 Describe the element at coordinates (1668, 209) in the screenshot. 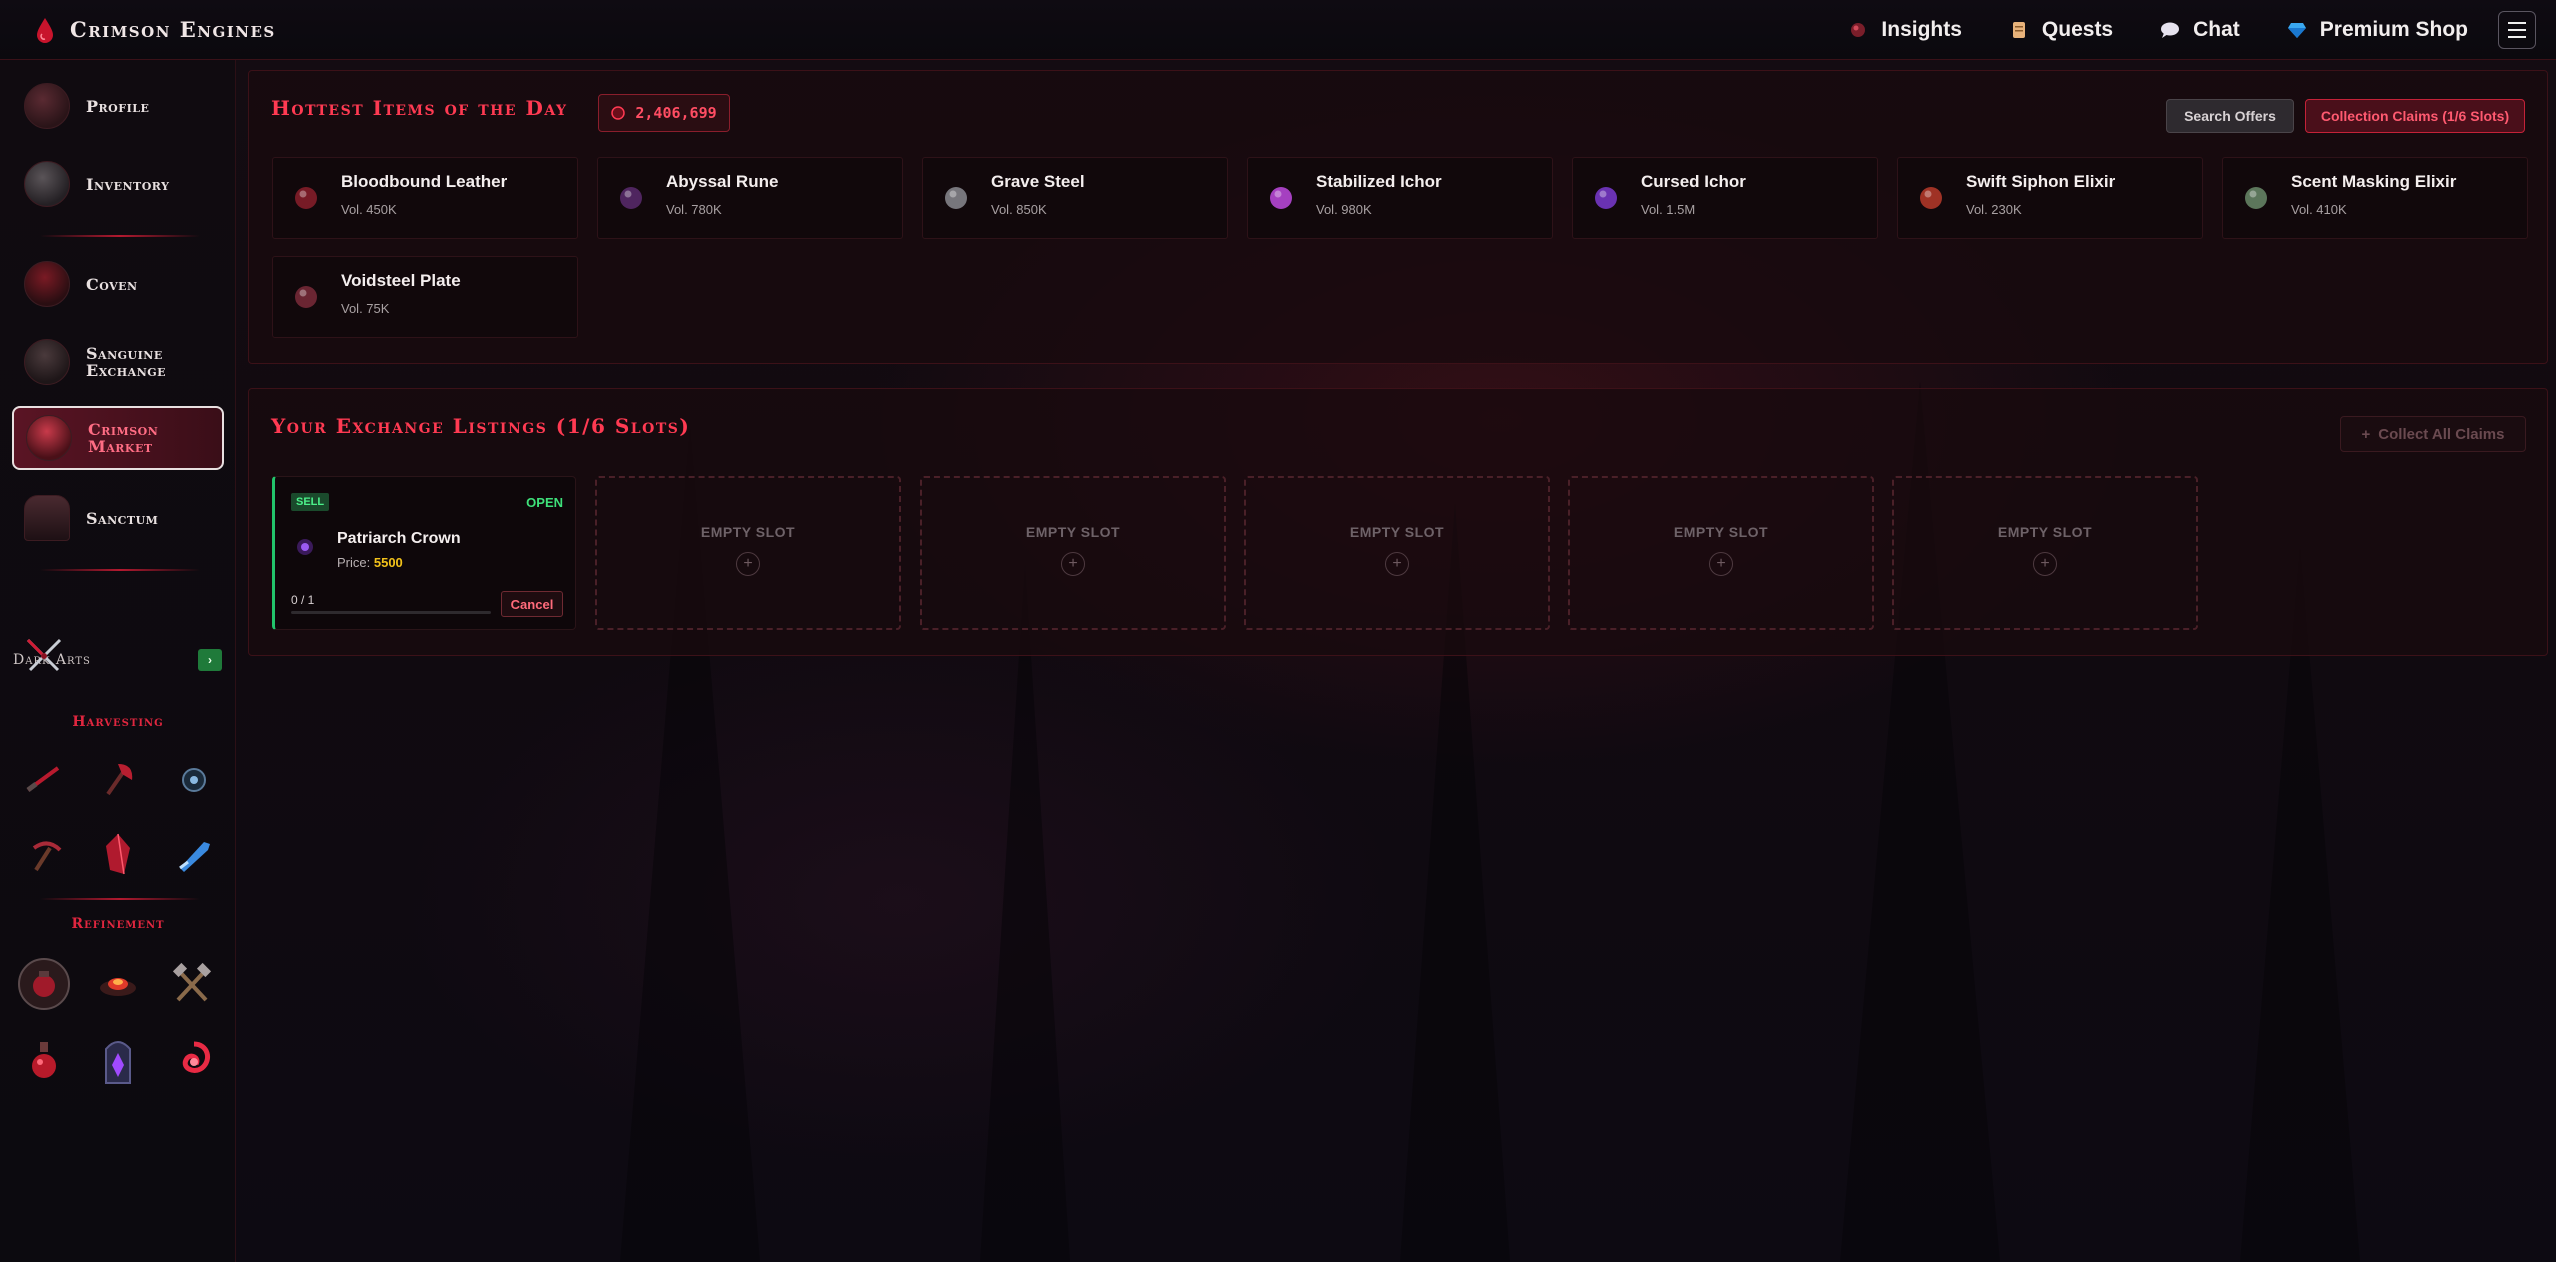

I see `hot-item-volume: Vol. 1.5M` at that location.